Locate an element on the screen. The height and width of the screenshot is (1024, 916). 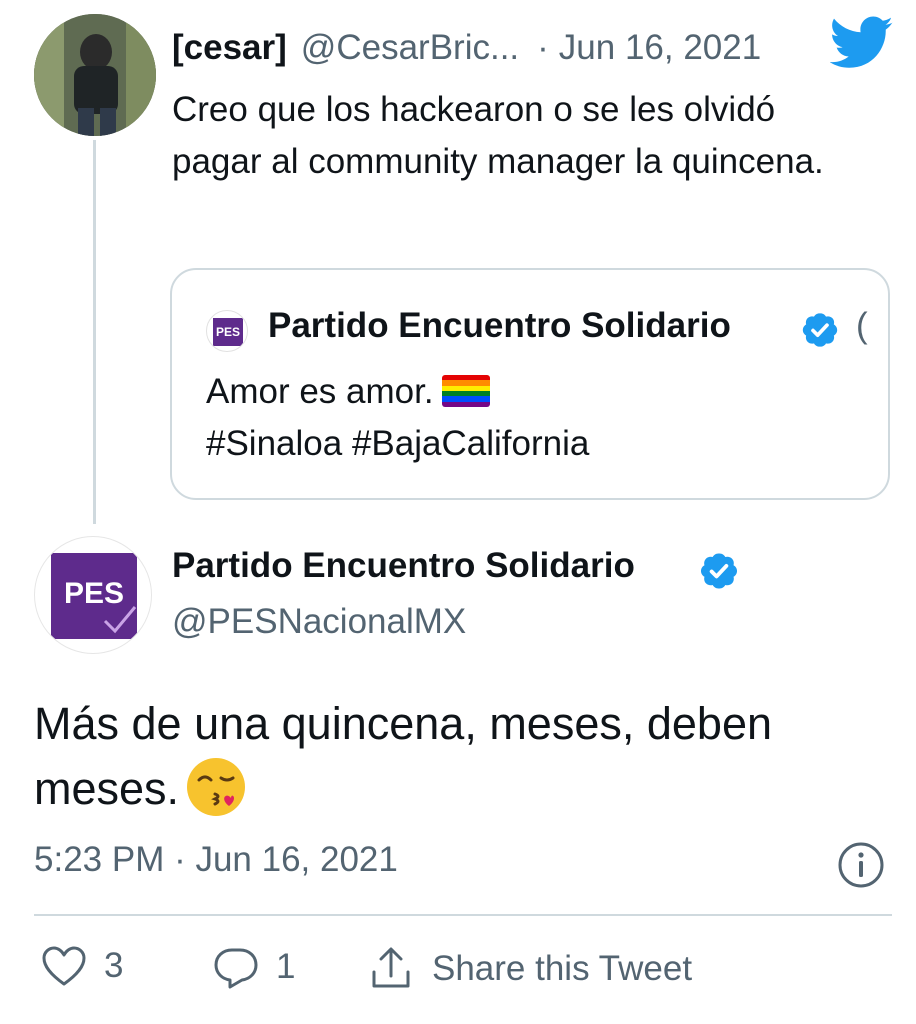
rainbow-flag-emoji is located at coordinates (465, 391).